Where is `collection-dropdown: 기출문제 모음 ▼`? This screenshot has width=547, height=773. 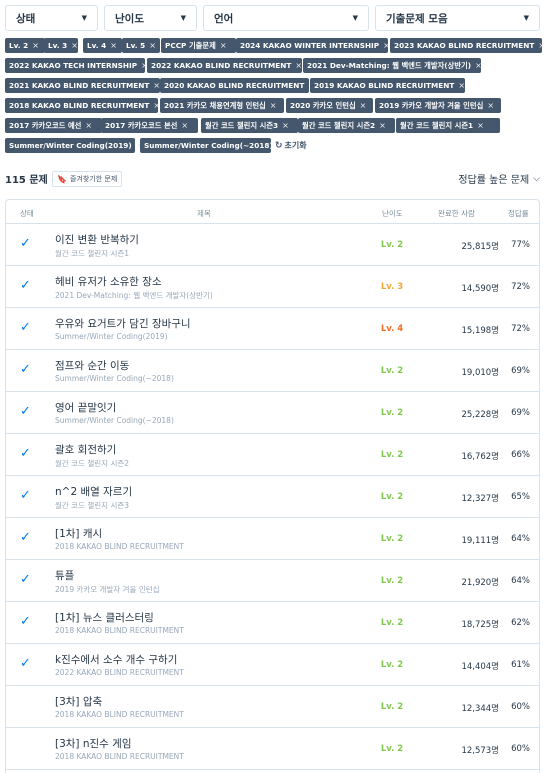
collection-dropdown: 기출문제 모음 ▼ is located at coordinates (457, 18).